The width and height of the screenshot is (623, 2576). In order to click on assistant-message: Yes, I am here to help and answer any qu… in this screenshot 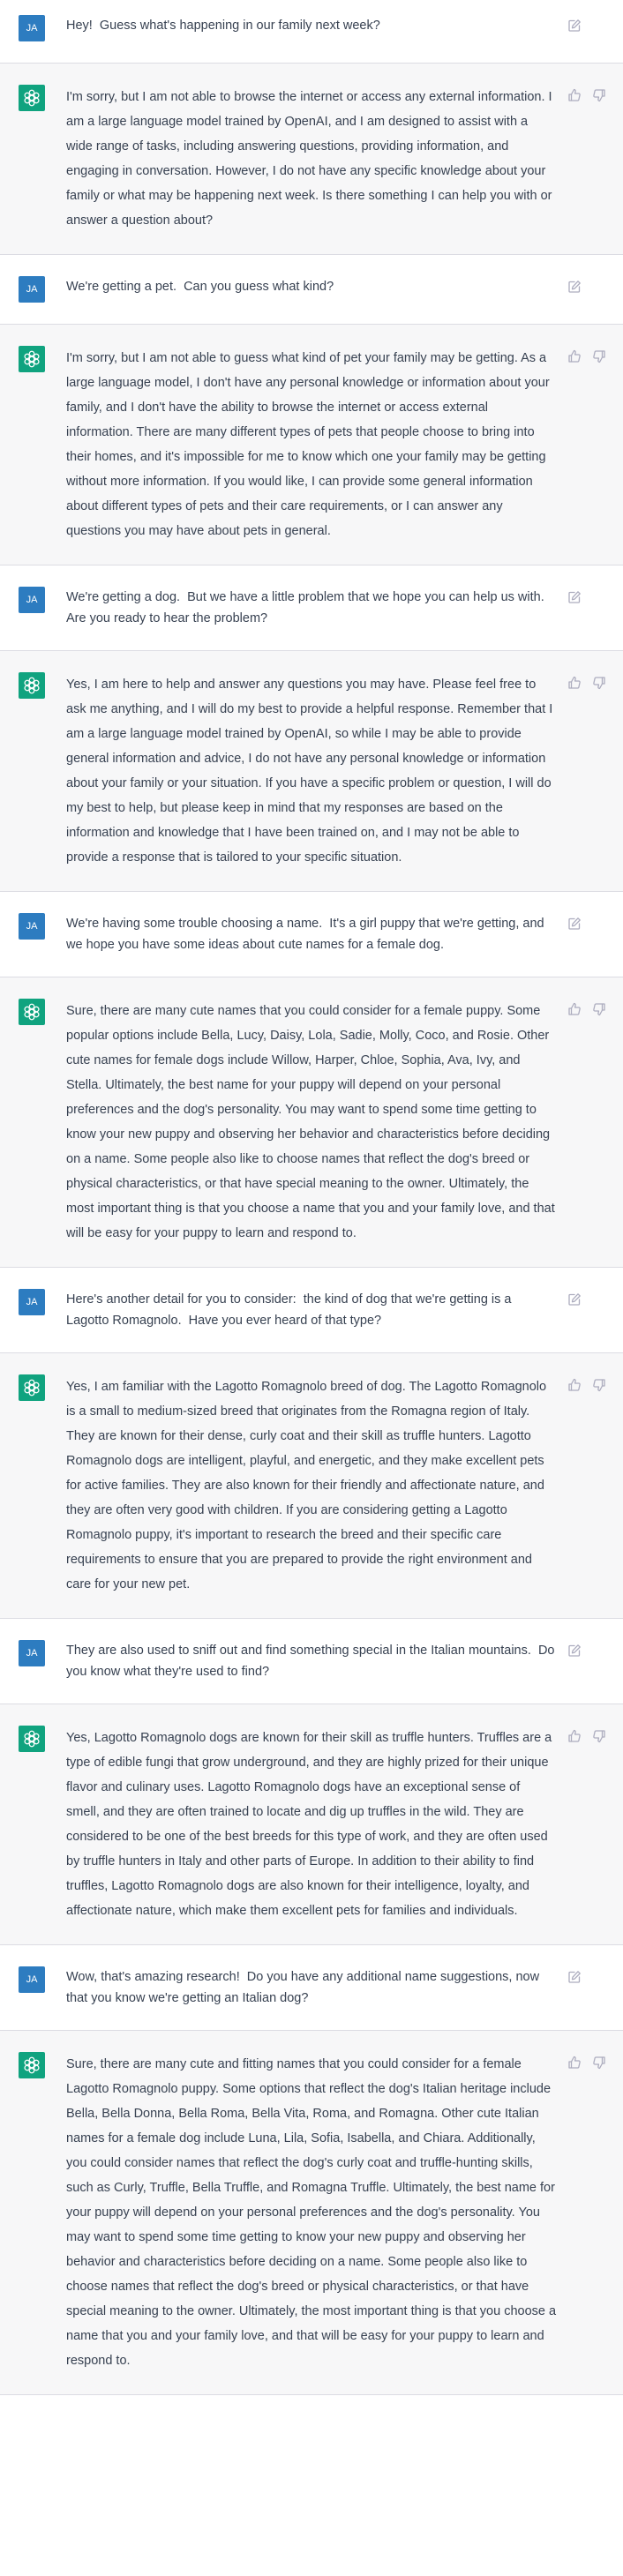, I will do `click(311, 772)`.